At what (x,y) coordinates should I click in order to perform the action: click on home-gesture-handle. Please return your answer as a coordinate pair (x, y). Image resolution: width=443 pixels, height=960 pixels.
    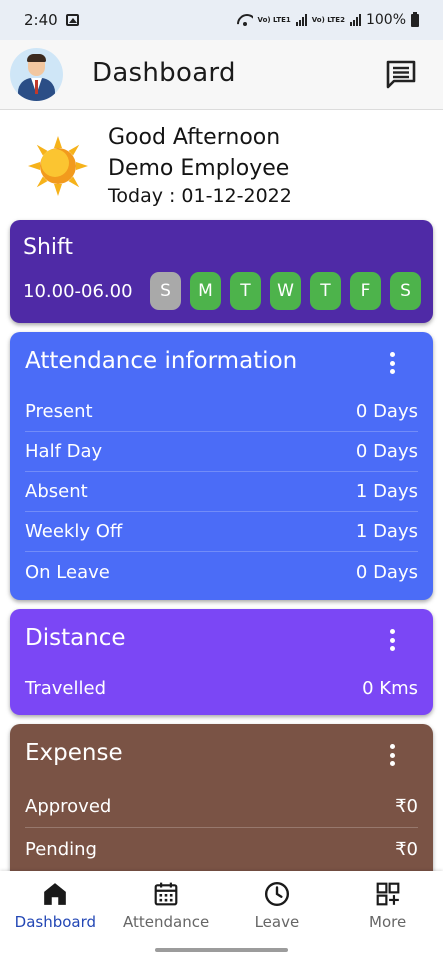
    Looking at the image, I should click on (221, 950).